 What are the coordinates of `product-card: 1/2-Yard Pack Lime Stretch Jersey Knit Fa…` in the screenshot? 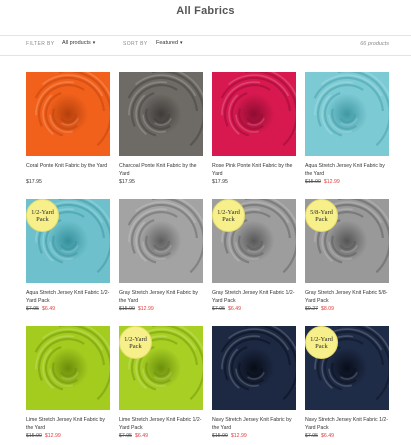 It's located at (161, 382).